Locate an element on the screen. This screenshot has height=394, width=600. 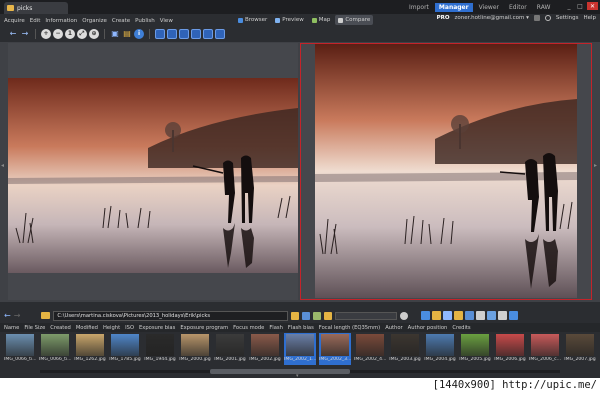
open-folder-icon is located at coordinates (295, 315).